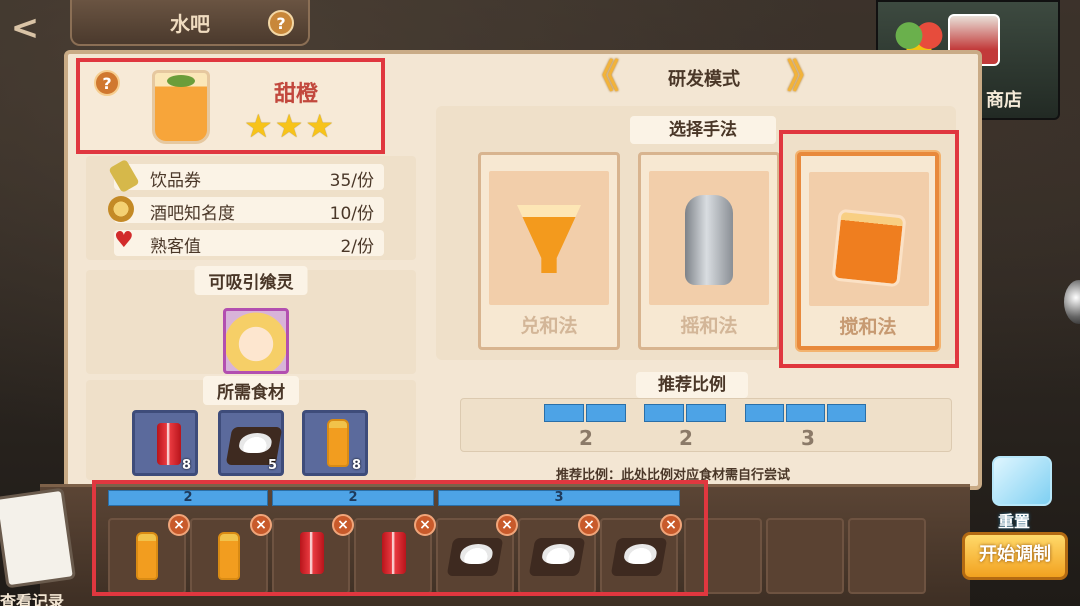 This screenshot has width=1080, height=606. What do you see at coordinates (559, 498) in the screenshot?
I see `slot-ratio-bar: 3` at bounding box center [559, 498].